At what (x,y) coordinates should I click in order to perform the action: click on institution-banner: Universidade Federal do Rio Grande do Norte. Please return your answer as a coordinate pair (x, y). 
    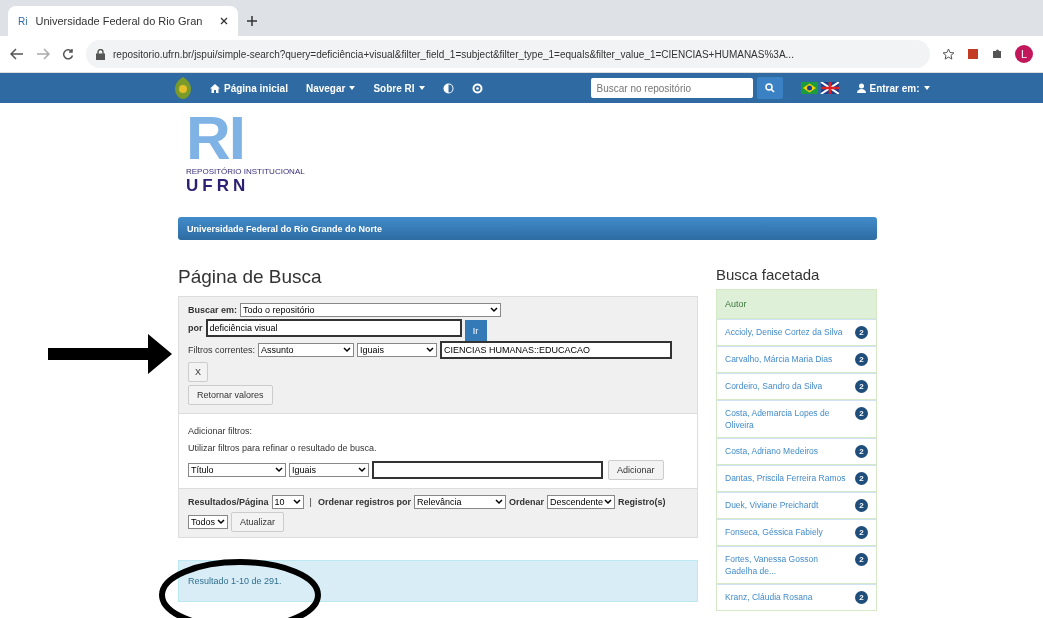
    Looking at the image, I should click on (527, 228).